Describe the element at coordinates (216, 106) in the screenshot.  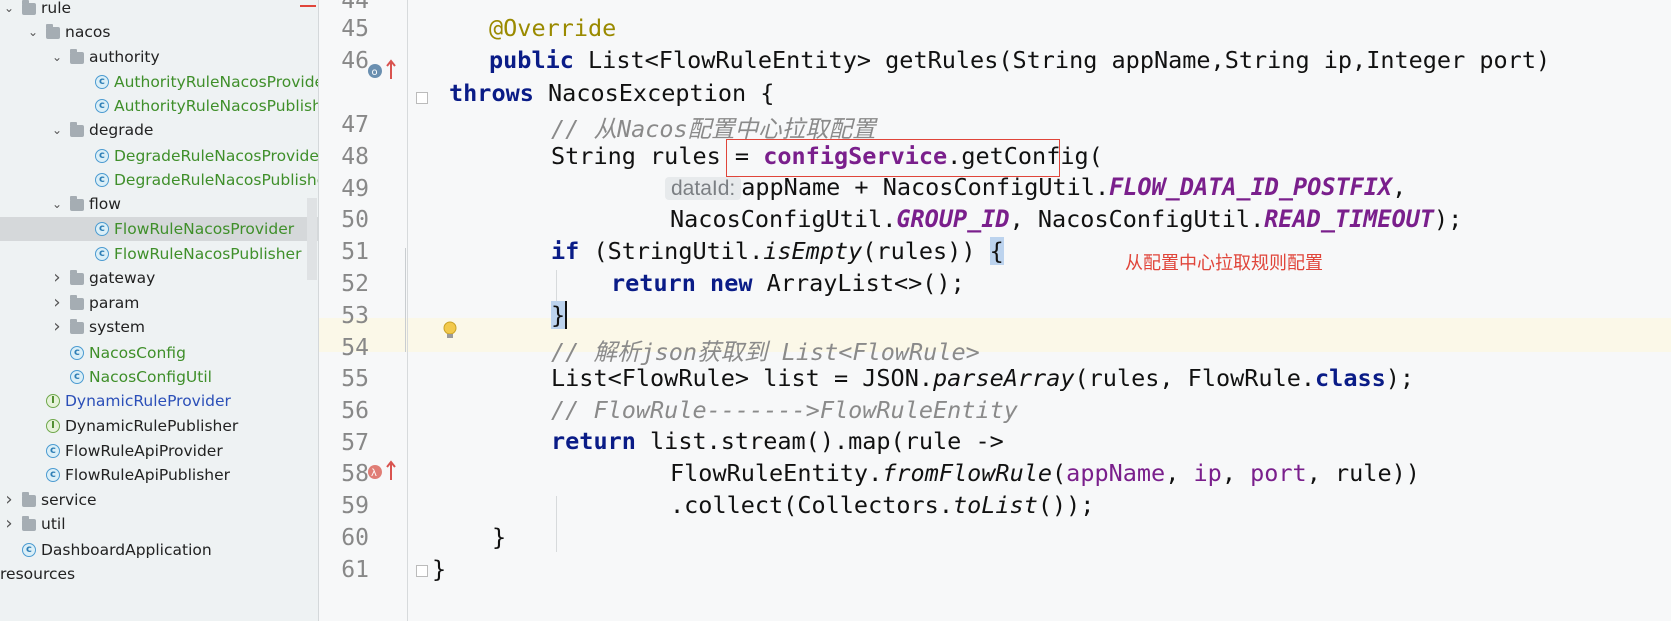
I see `tree-item-label: AuthorityRuleNacosPublishe` at that location.